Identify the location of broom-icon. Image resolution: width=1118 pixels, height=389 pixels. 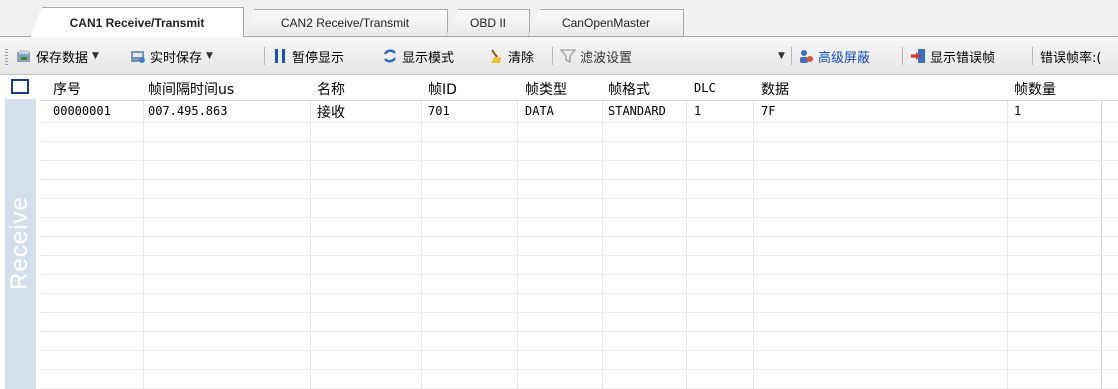
(496, 56).